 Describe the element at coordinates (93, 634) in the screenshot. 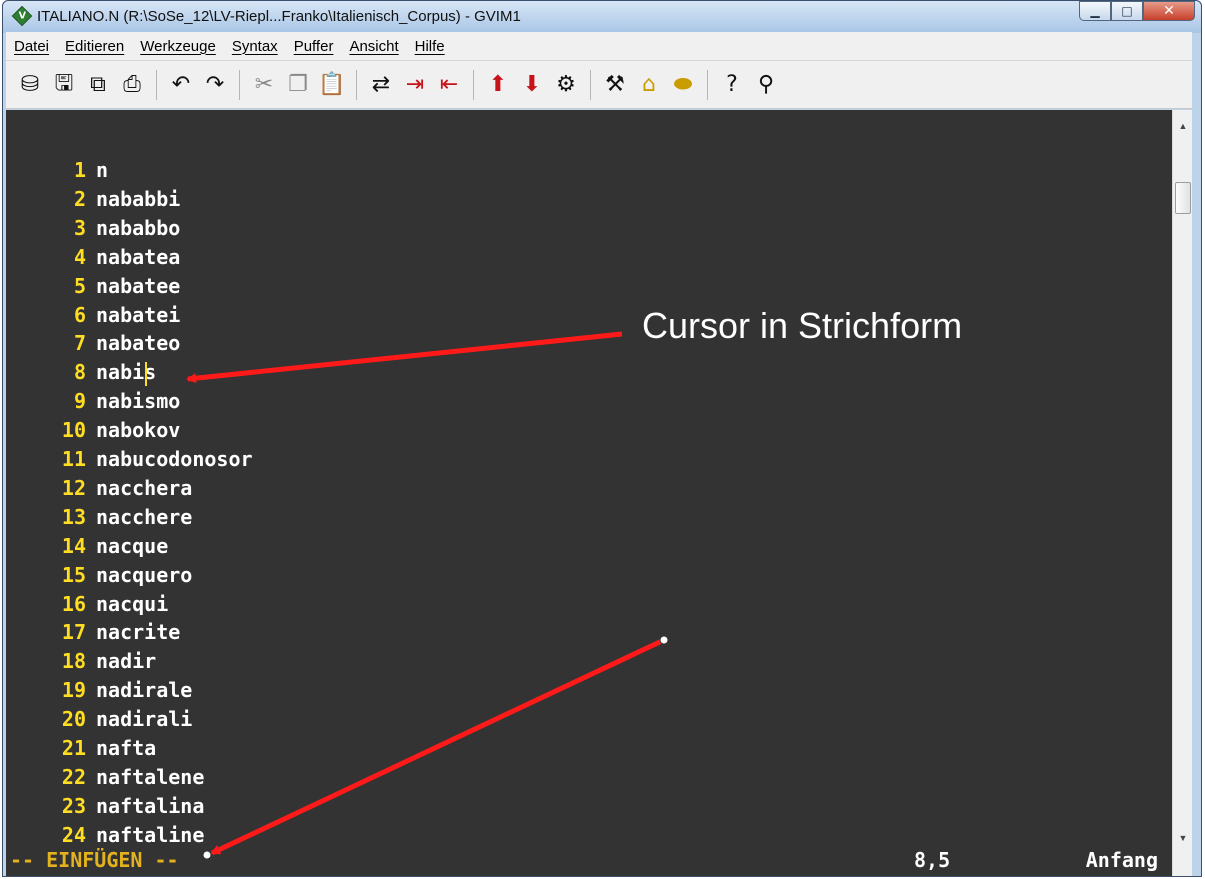

I see `editor-line: 17 nacrite` at that location.